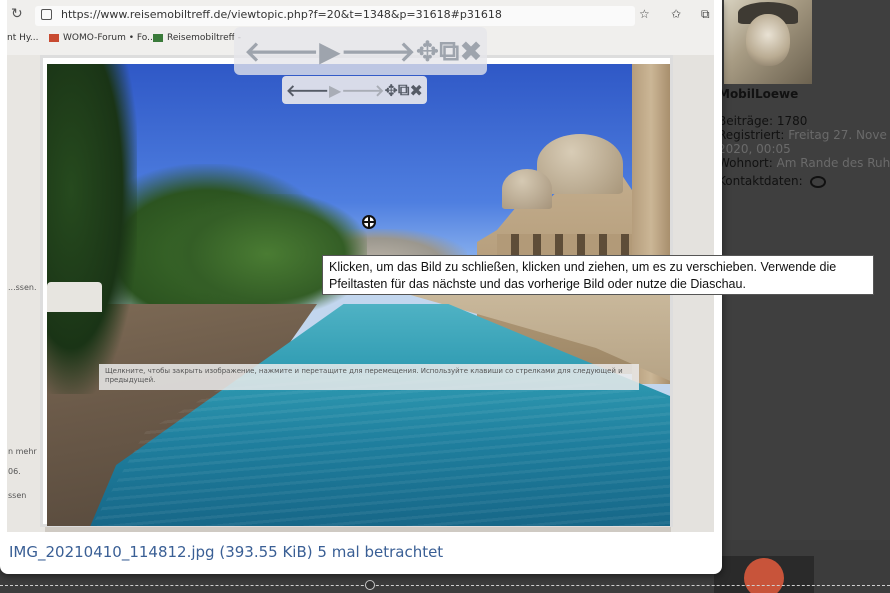 Image resolution: width=890 pixels, height=593 pixels. What do you see at coordinates (644, 14) in the screenshot?
I see `star-icon: ☆` at bounding box center [644, 14].